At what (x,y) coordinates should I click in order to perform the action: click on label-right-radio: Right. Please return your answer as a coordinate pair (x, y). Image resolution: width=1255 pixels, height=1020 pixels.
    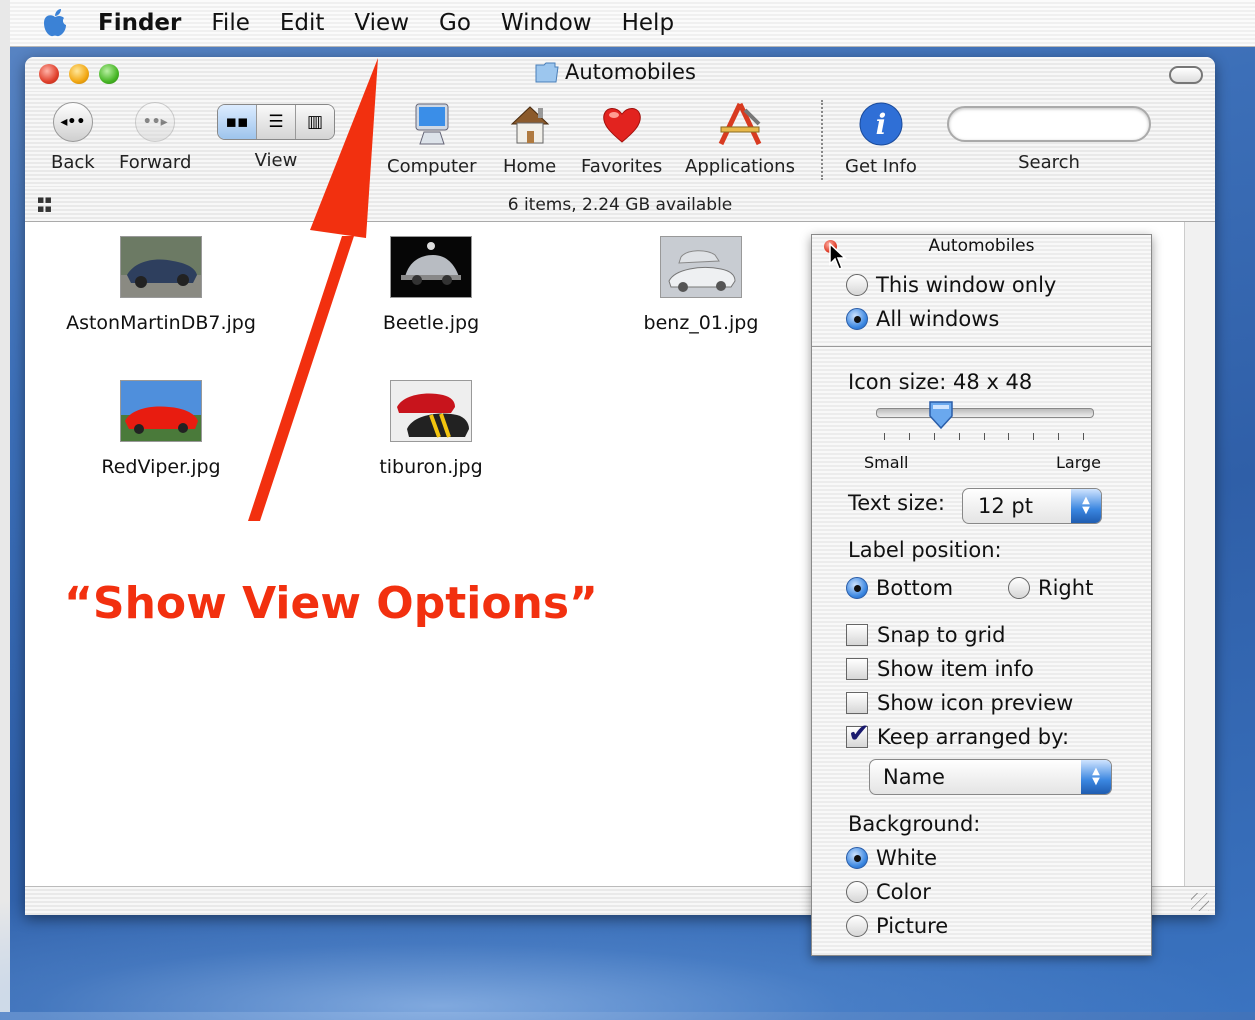
    Looking at the image, I should click on (1050, 588).